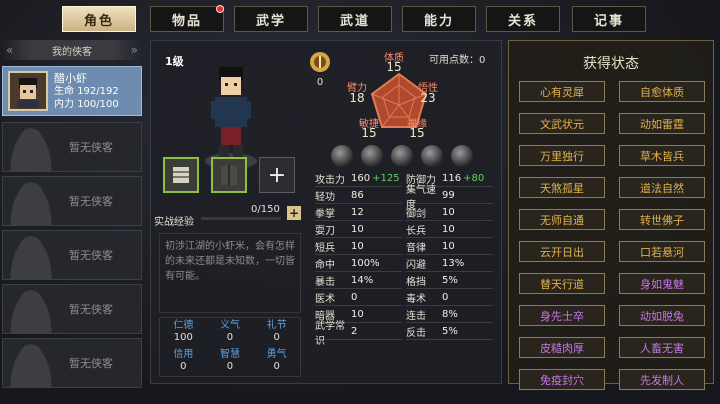 This screenshot has height=404, width=720. What do you see at coordinates (98, 104) in the screenshot?
I see `mana-value: 100/100` at bounding box center [98, 104].